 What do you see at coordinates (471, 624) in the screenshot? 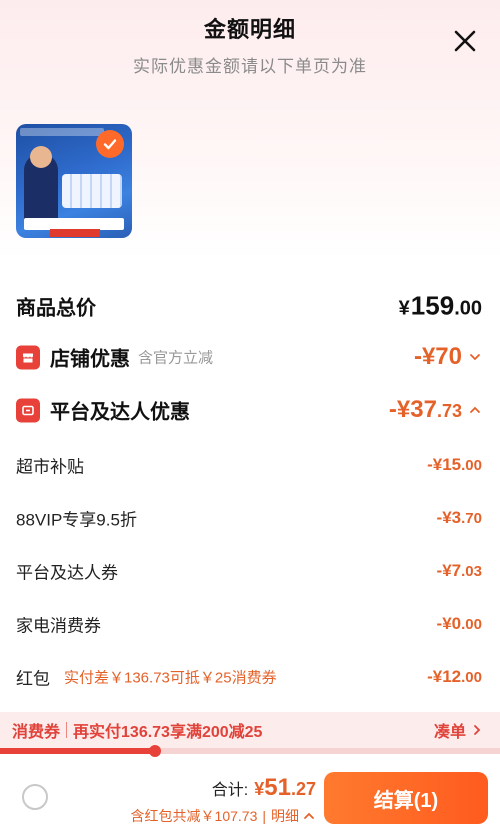
I see `appliance-coupon-dec: .00` at bounding box center [471, 624].